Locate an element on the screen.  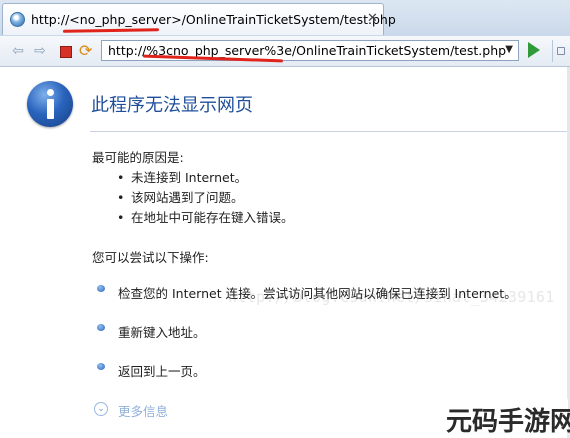
more-info-link: 更多信息 is located at coordinates (143, 410).